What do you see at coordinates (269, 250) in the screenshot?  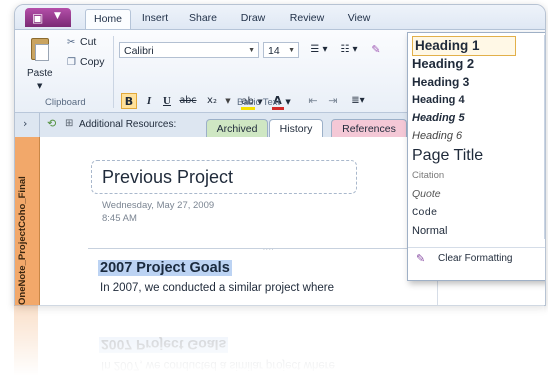 I see `drag-handle-icon: ····` at bounding box center [269, 250].